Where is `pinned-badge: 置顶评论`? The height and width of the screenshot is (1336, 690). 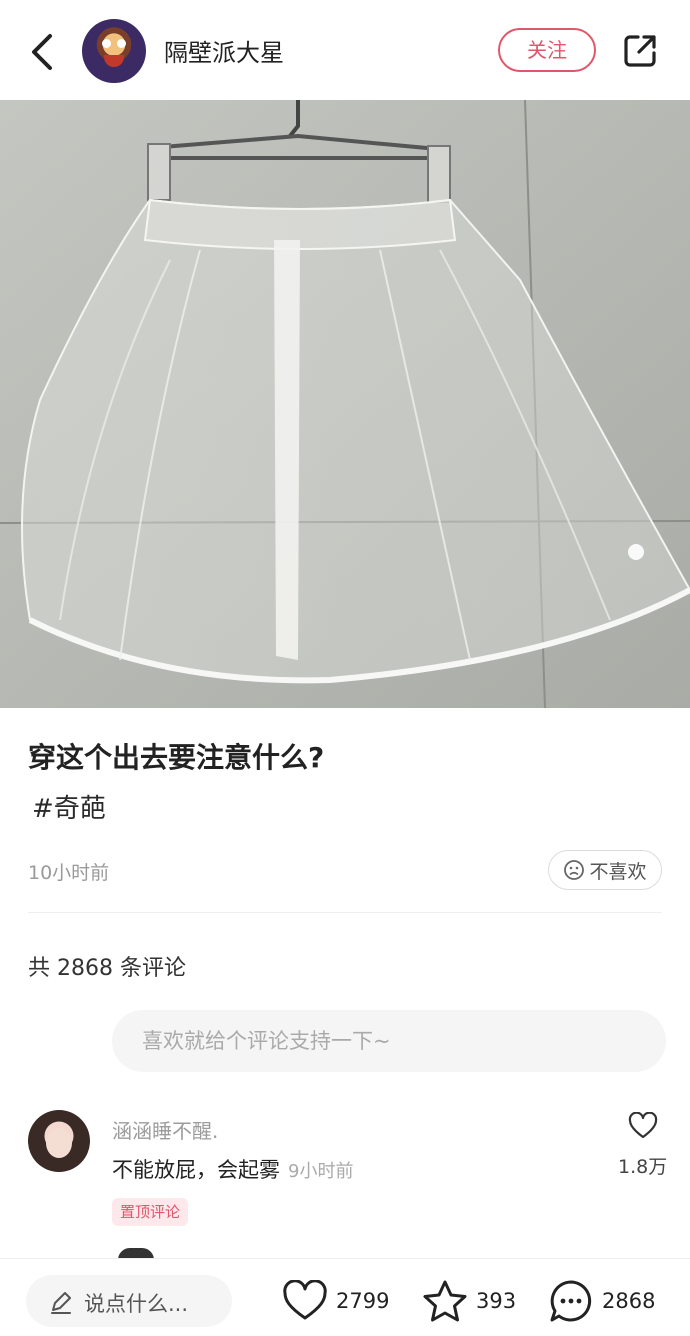 pinned-badge: 置顶评论 is located at coordinates (150, 1212).